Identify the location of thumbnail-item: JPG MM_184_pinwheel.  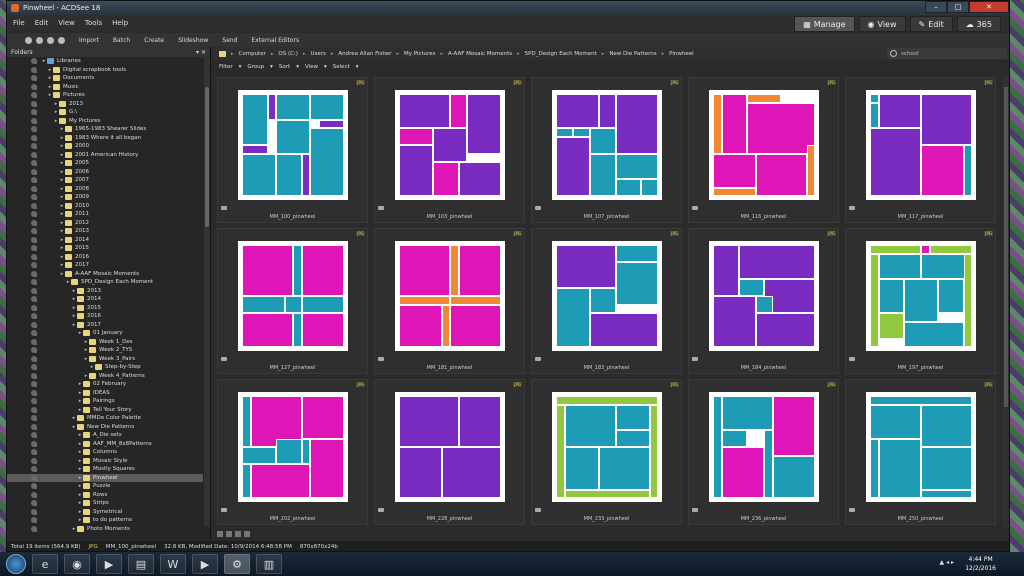
(763, 301).